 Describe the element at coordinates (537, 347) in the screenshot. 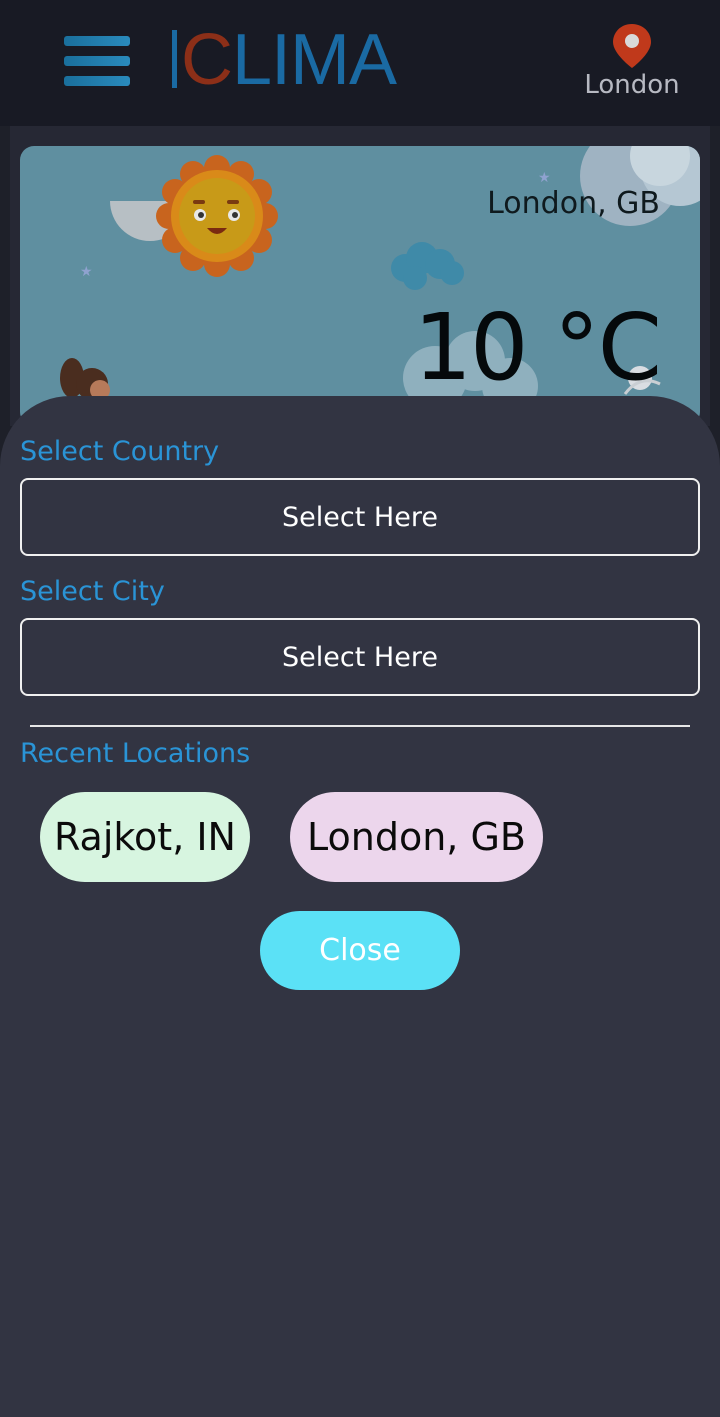

I see `card-temperature: 10 °C` at that location.